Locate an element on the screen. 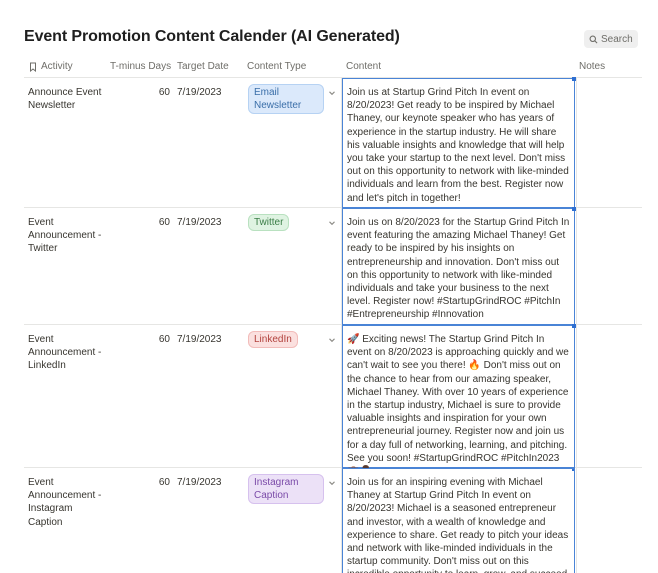 Image resolution: width=658 pixels, height=573 pixels. content-type-tag: Twitter is located at coordinates (269, 222).